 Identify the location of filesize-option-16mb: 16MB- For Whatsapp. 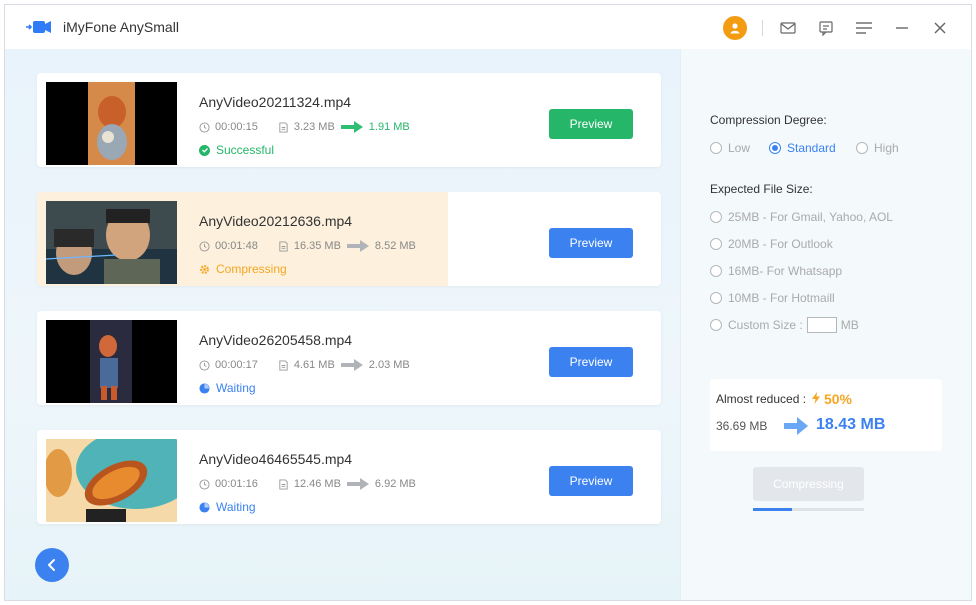
(776, 271).